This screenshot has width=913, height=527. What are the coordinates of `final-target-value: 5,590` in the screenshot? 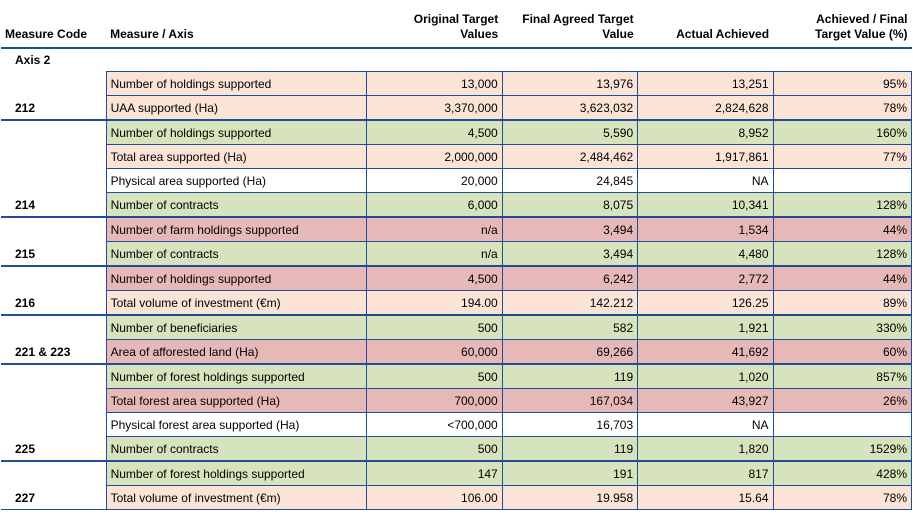 It's located at (570, 132).